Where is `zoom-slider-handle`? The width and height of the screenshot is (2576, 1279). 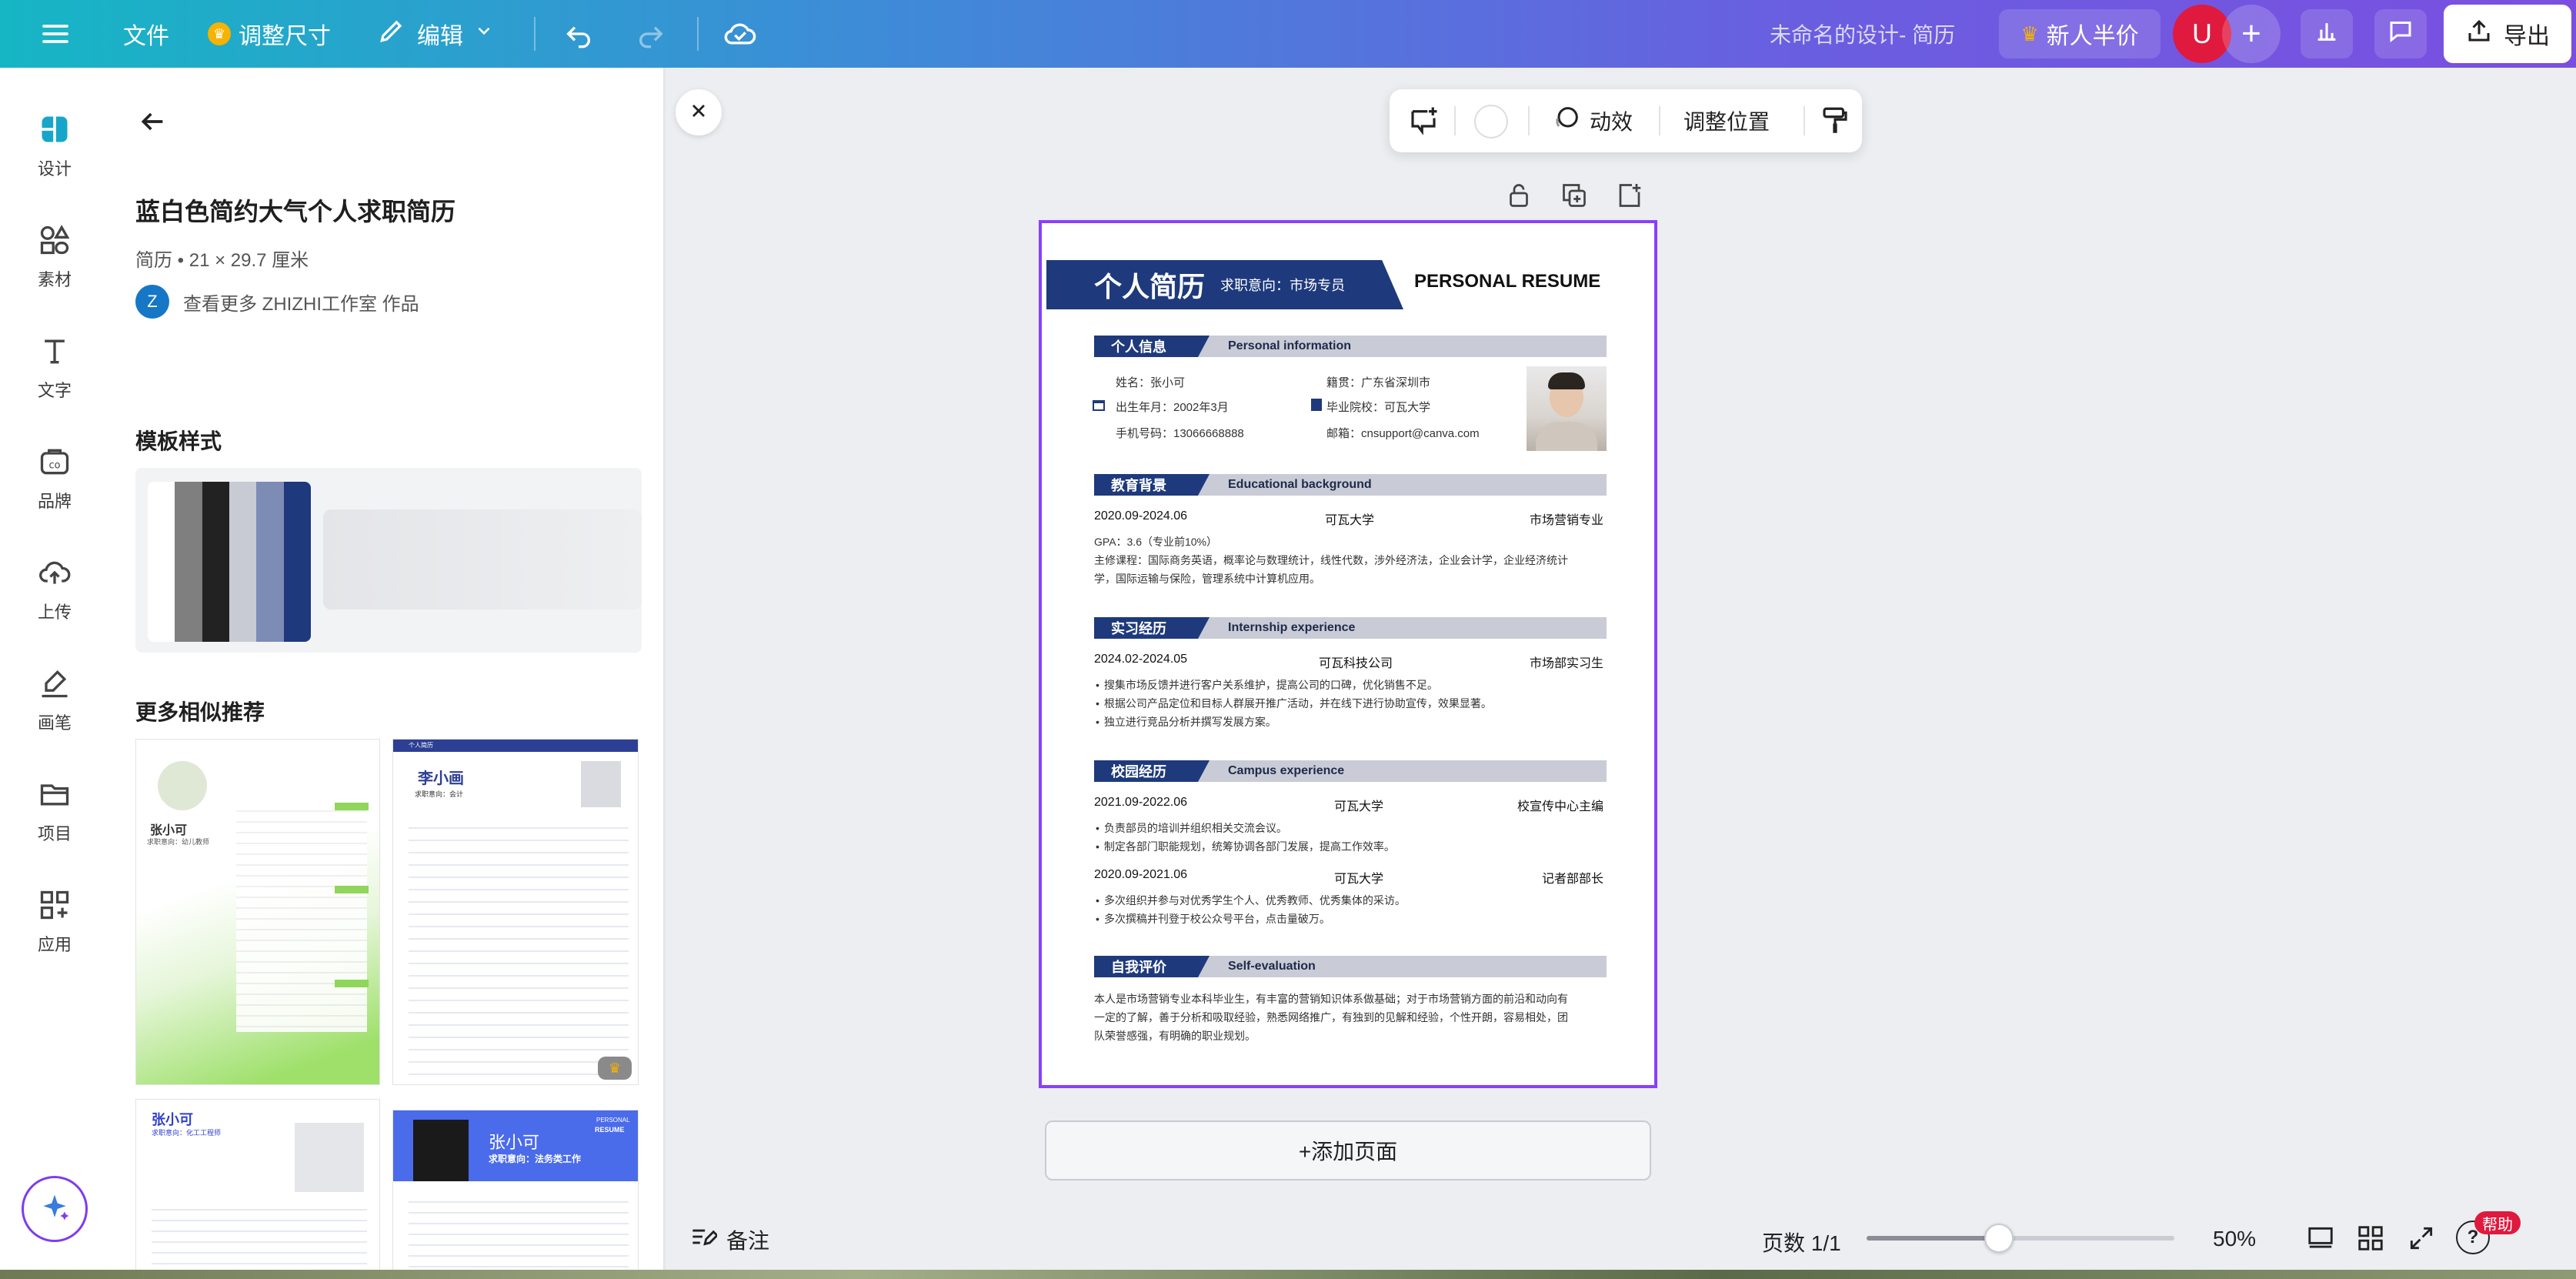
zoom-slider-handle is located at coordinates (1999, 1238).